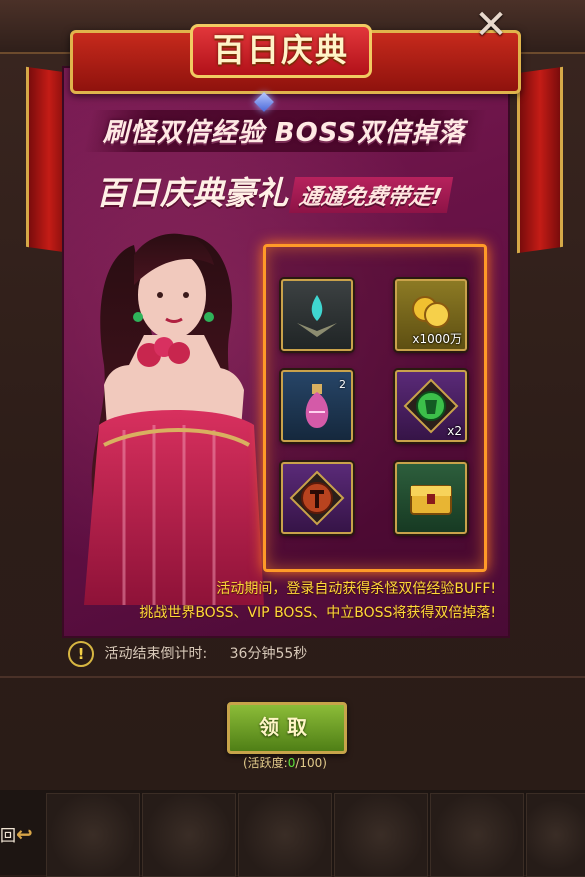 The height and width of the screenshot is (877, 585). Describe the element at coordinates (268, 654) in the screenshot. I see `countdown-value: 36分钟55秒` at that location.